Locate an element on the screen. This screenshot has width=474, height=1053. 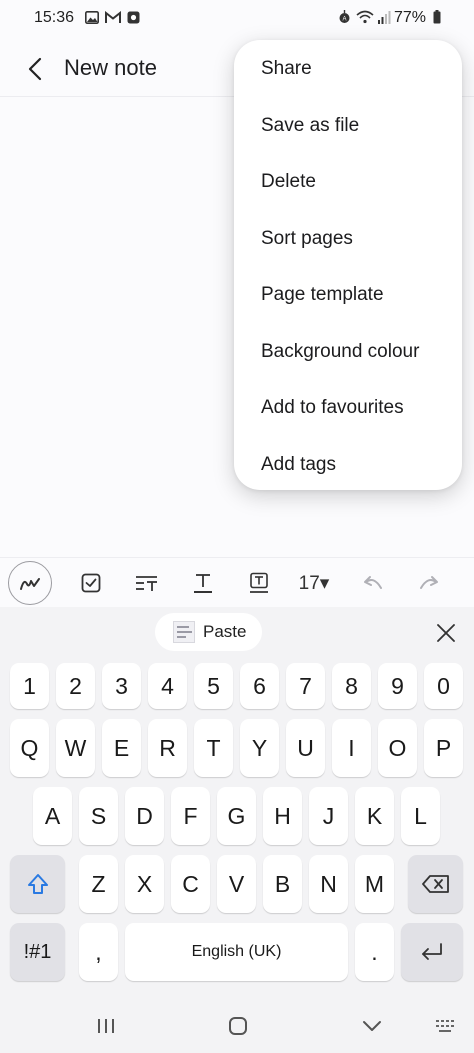
key-9: 9 is located at coordinates (397, 686).